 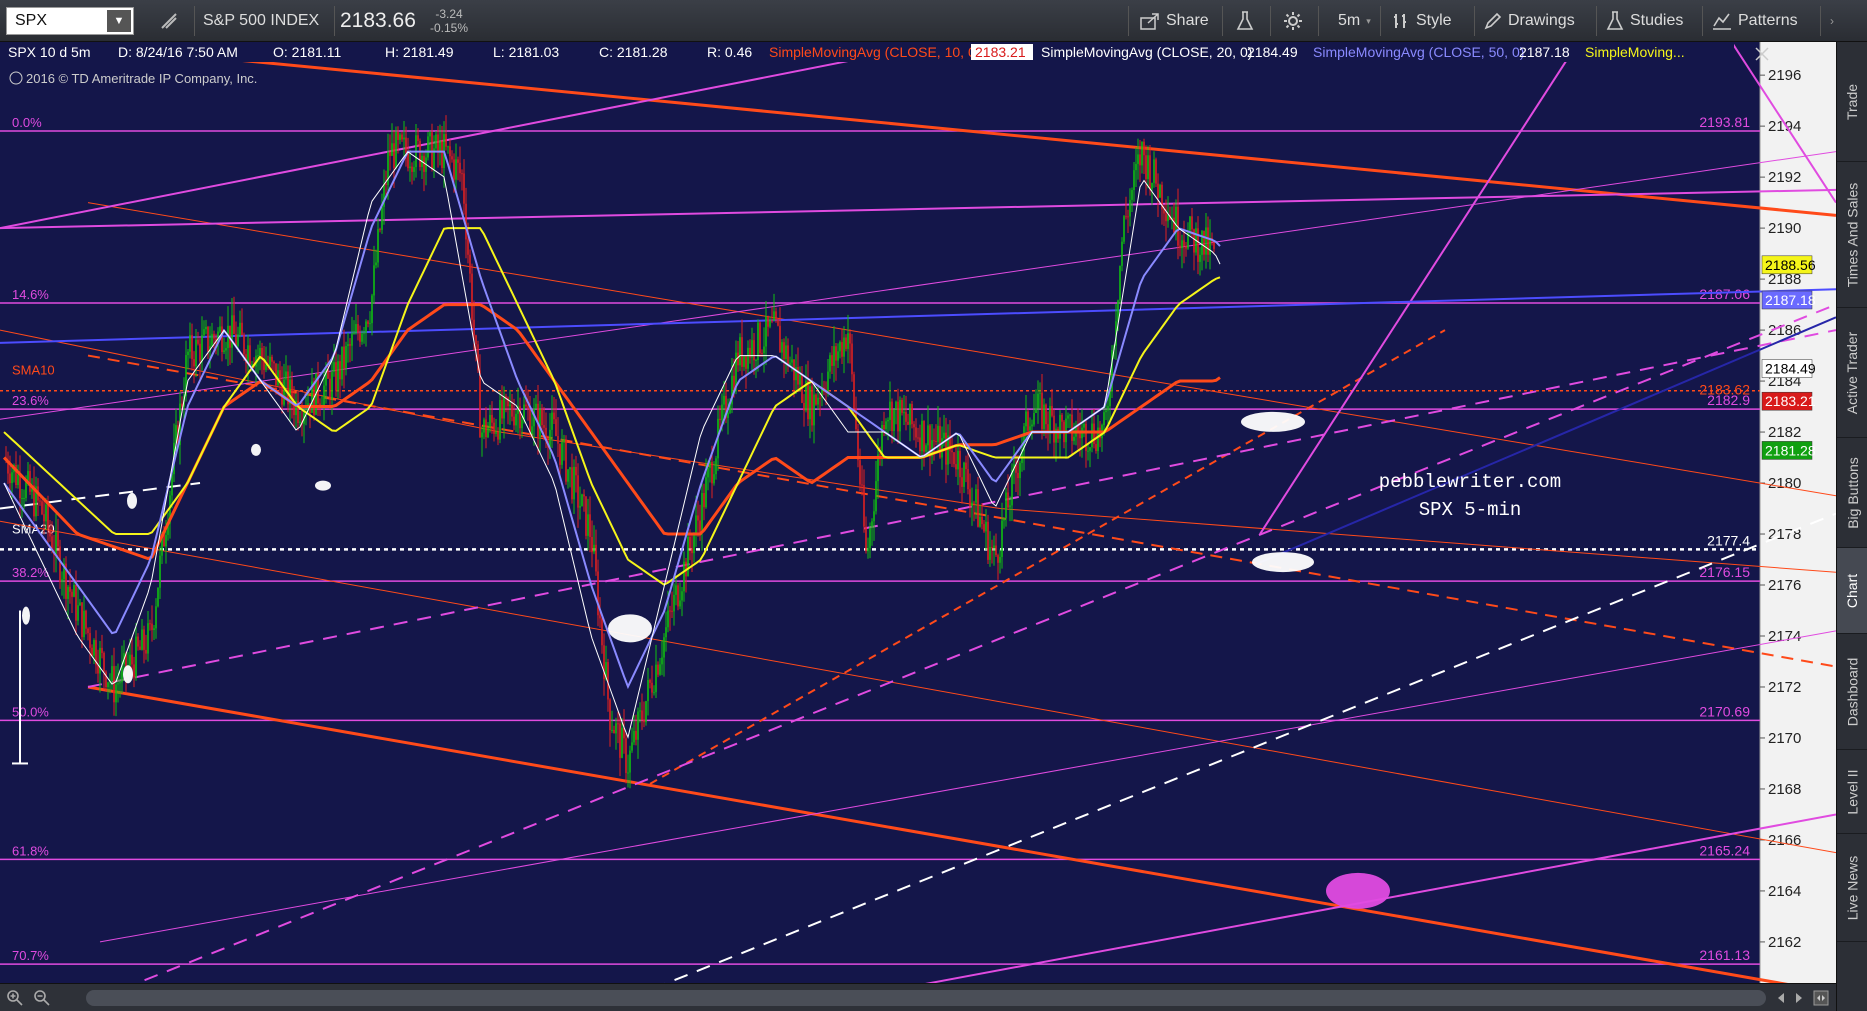 I want to click on tab-times-and-sales: Times And Sales, so click(x=1852, y=235).